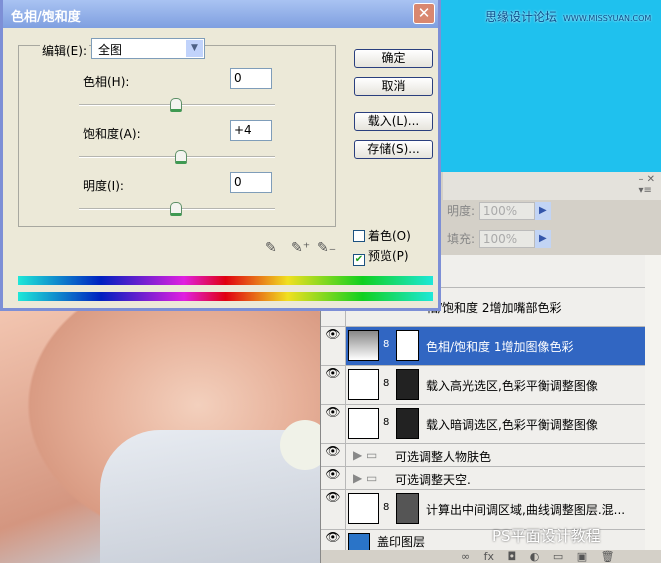  What do you see at coordinates (424, 13) in the screenshot?
I see `close-button: ✕` at bounding box center [424, 13].